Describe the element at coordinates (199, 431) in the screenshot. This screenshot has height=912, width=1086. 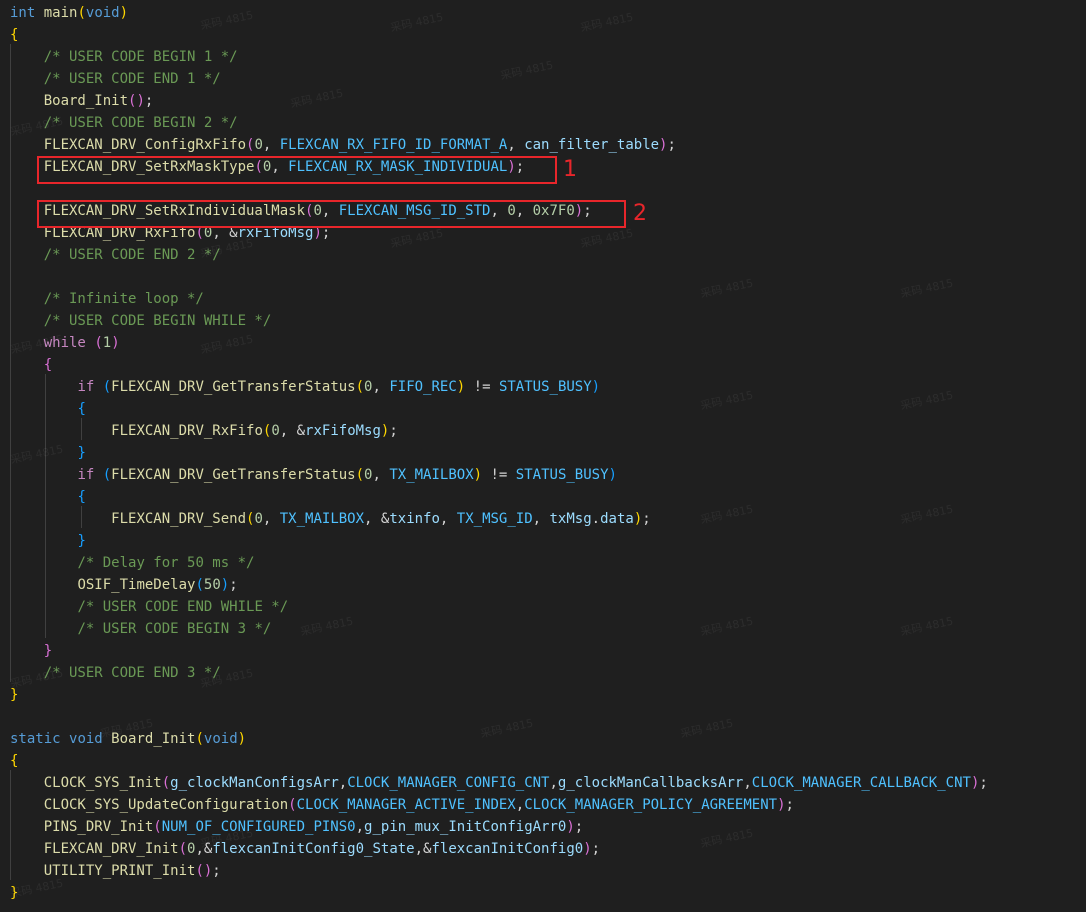
I see `code-line: FLEXCAN_DRV_RxFifo(0, &rxFifoMsg);` at that location.